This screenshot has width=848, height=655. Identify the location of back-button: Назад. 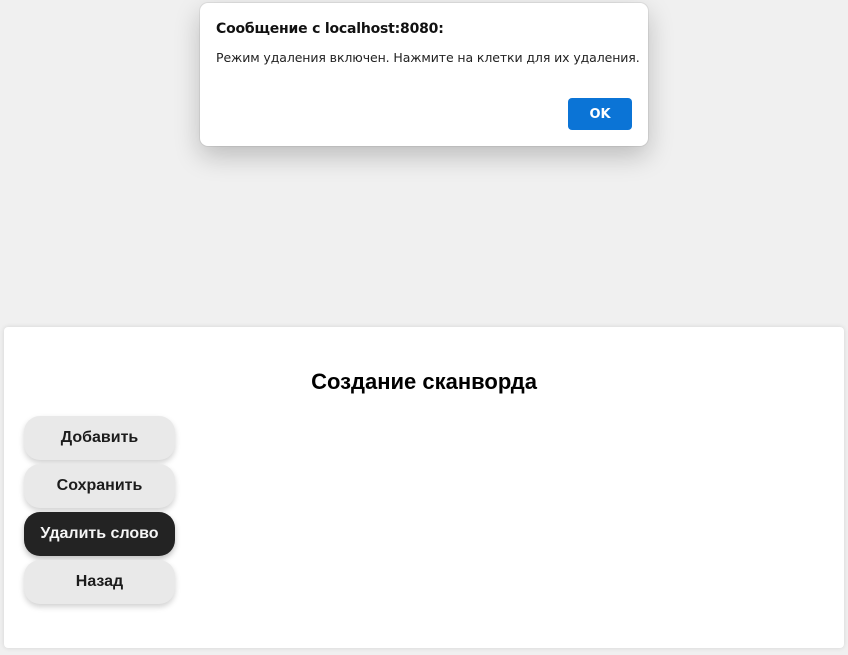
(99, 582).